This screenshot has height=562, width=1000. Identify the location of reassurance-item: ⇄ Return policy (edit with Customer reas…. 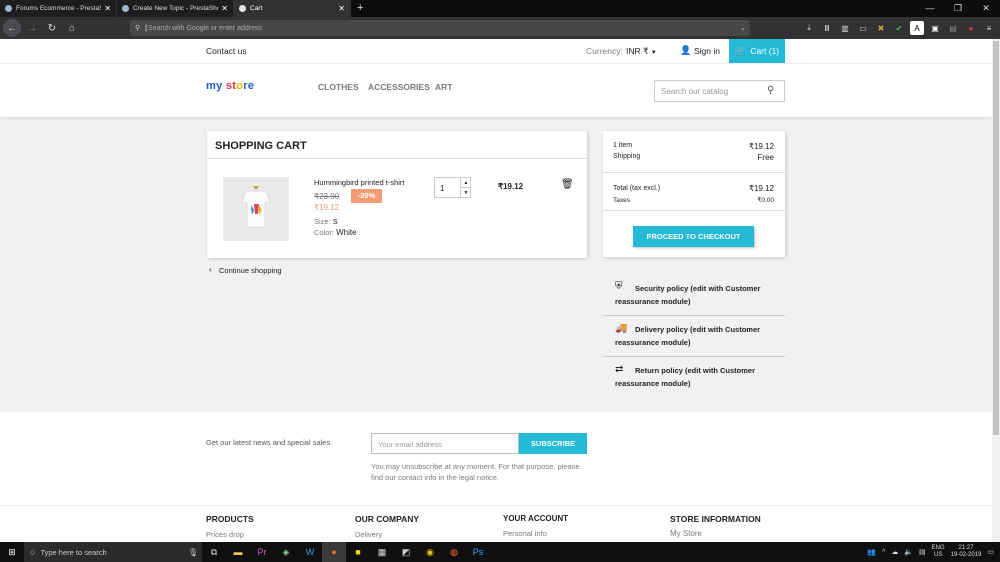
(694, 377).